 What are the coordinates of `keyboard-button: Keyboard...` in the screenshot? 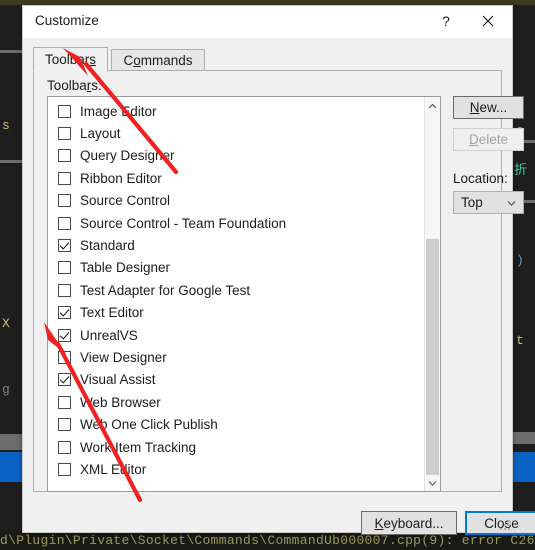 It's located at (409, 523).